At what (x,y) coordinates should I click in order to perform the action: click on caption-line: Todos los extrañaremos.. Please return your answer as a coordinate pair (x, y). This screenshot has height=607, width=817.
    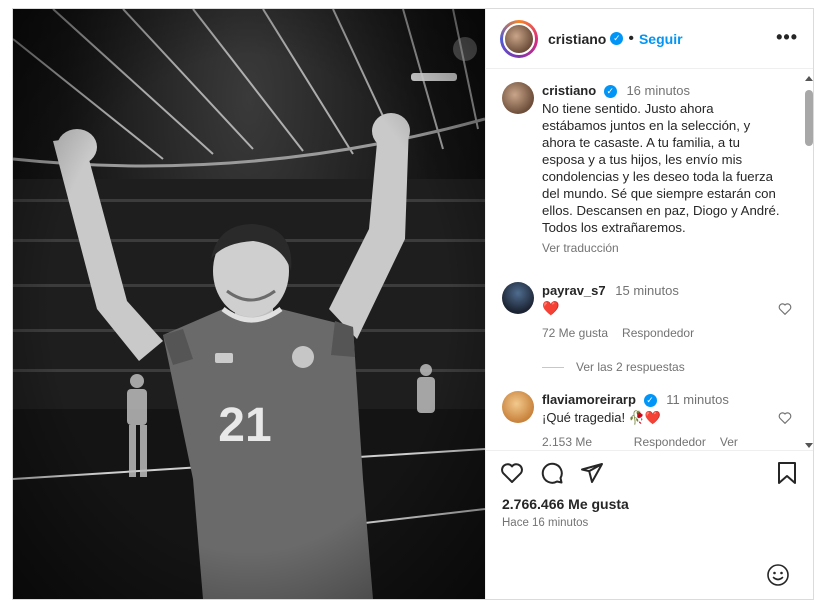
    Looking at the image, I should click on (614, 227).